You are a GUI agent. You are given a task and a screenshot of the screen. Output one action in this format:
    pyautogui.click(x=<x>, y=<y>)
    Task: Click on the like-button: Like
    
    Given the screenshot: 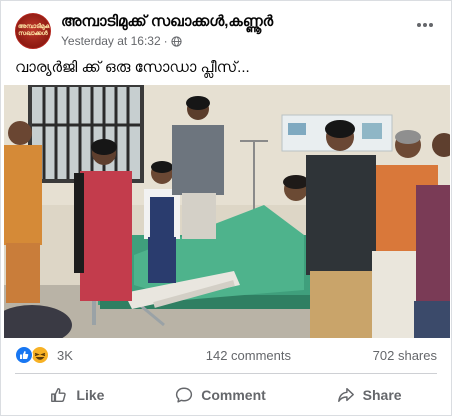 What is the action you would take?
    pyautogui.click(x=77, y=395)
    